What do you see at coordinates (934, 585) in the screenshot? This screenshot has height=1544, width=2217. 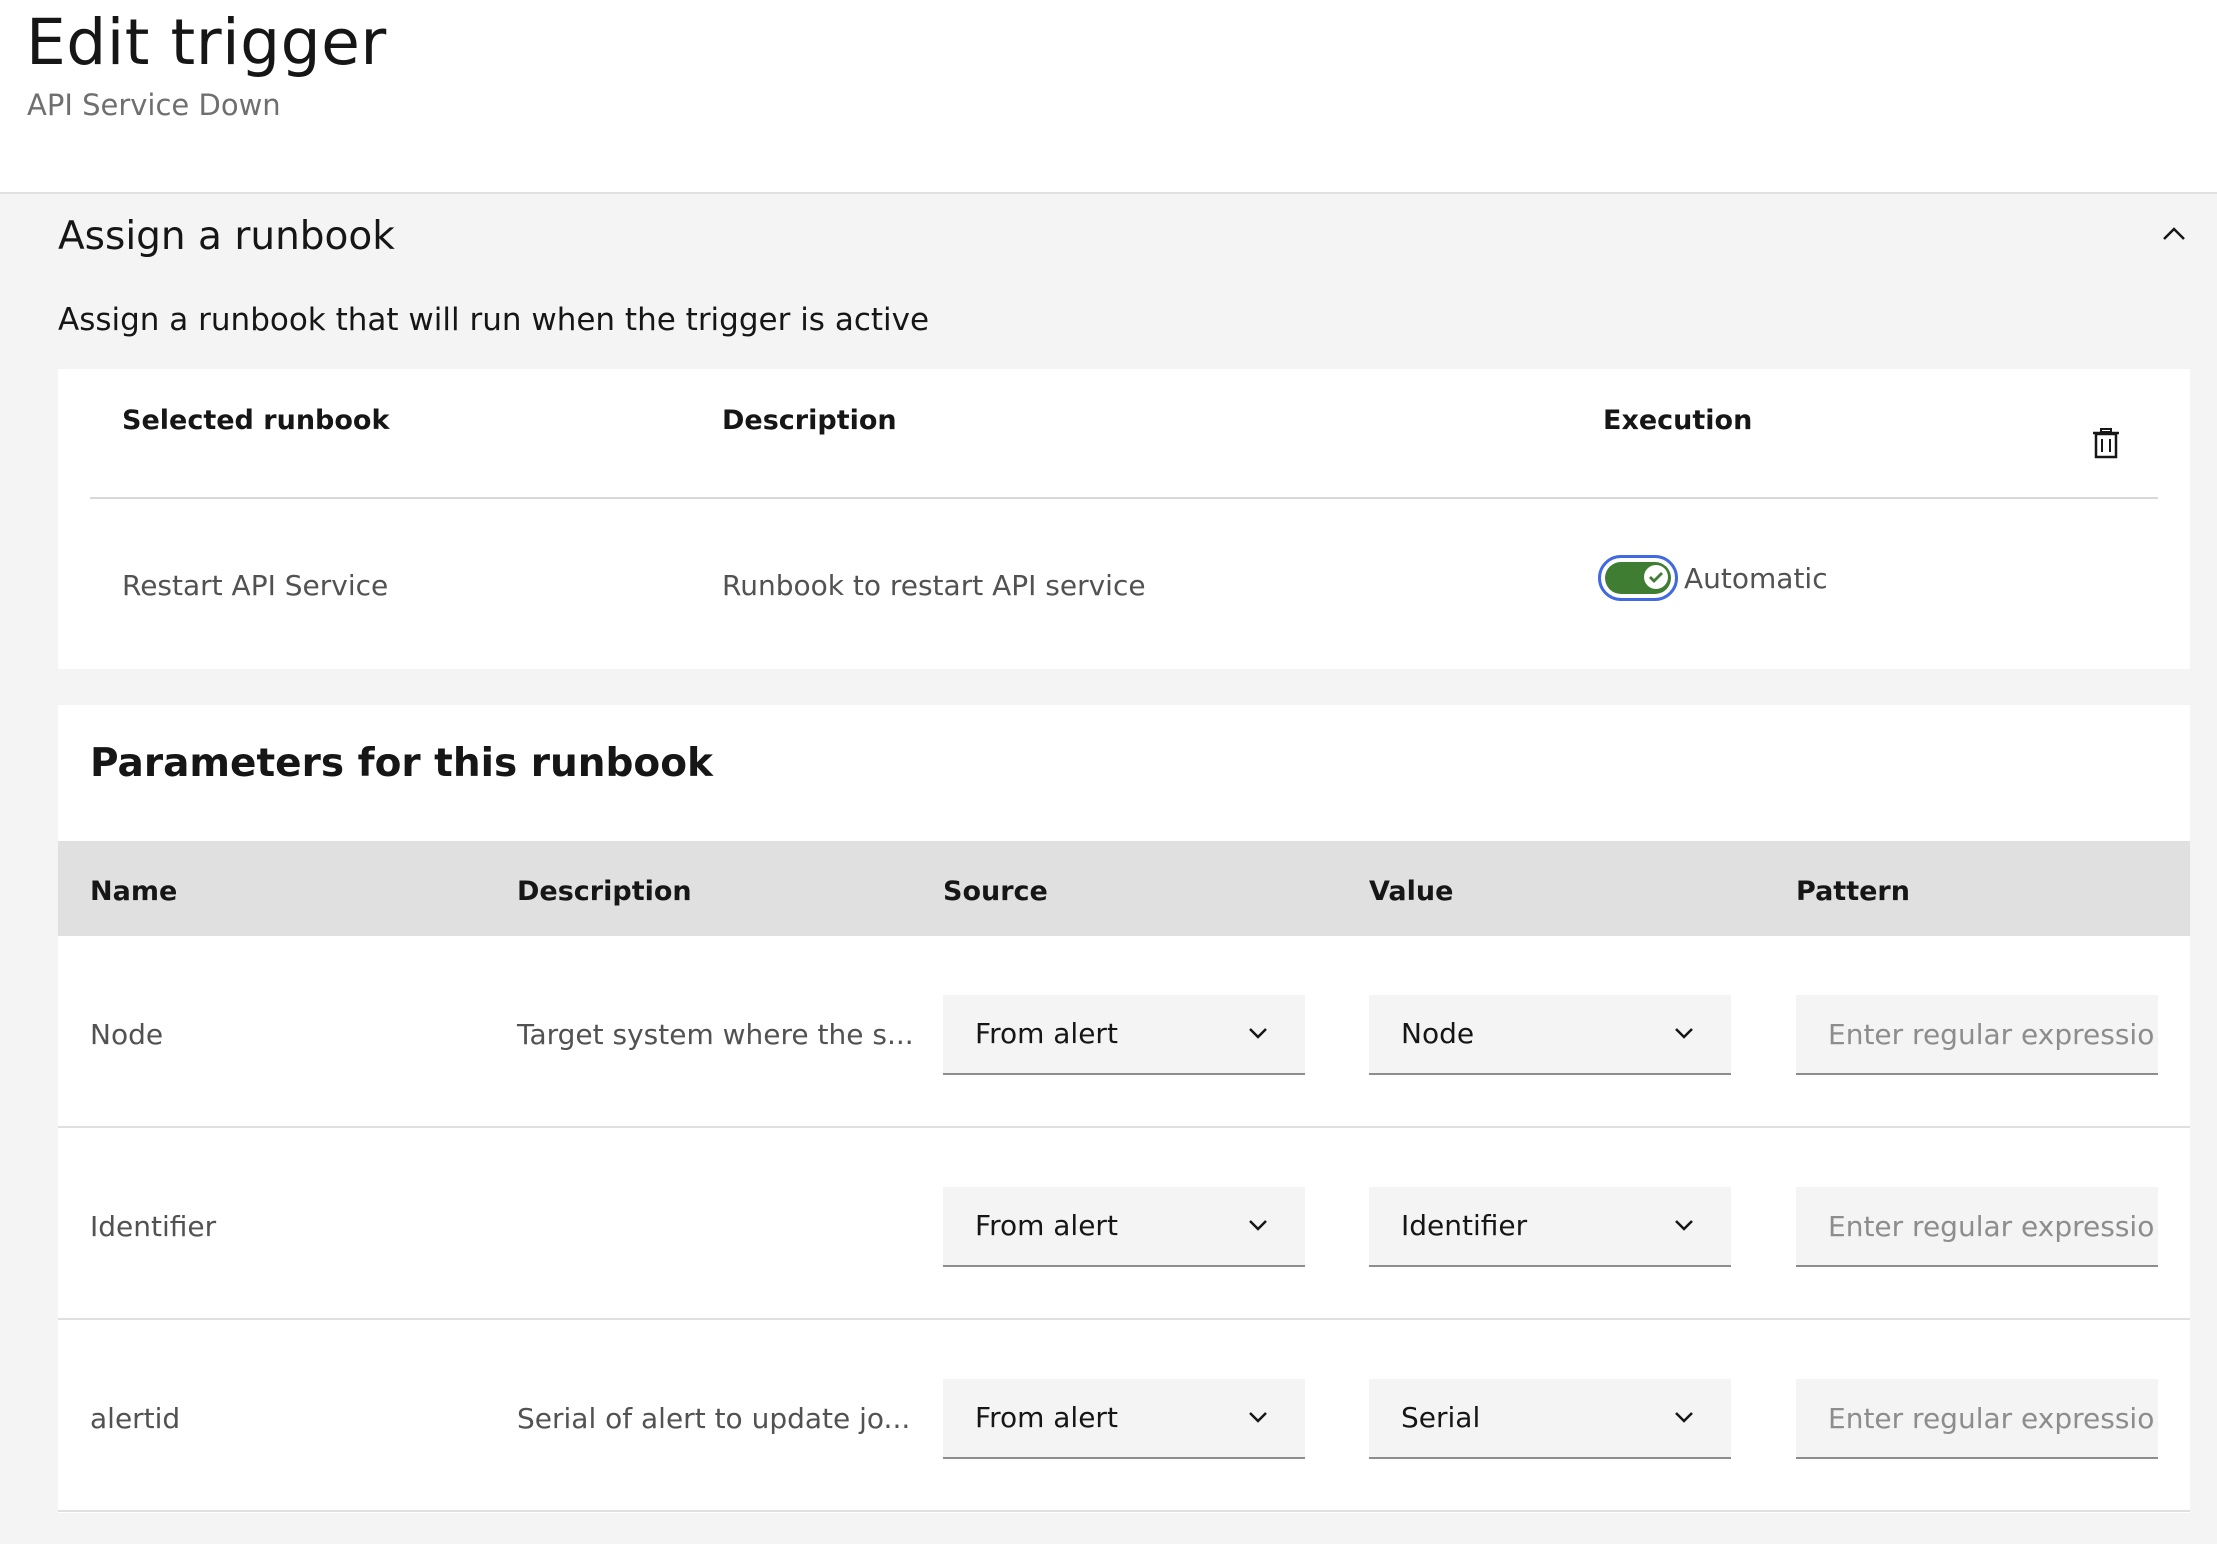 I see `runbook-description: Runbook to restart API service` at bounding box center [934, 585].